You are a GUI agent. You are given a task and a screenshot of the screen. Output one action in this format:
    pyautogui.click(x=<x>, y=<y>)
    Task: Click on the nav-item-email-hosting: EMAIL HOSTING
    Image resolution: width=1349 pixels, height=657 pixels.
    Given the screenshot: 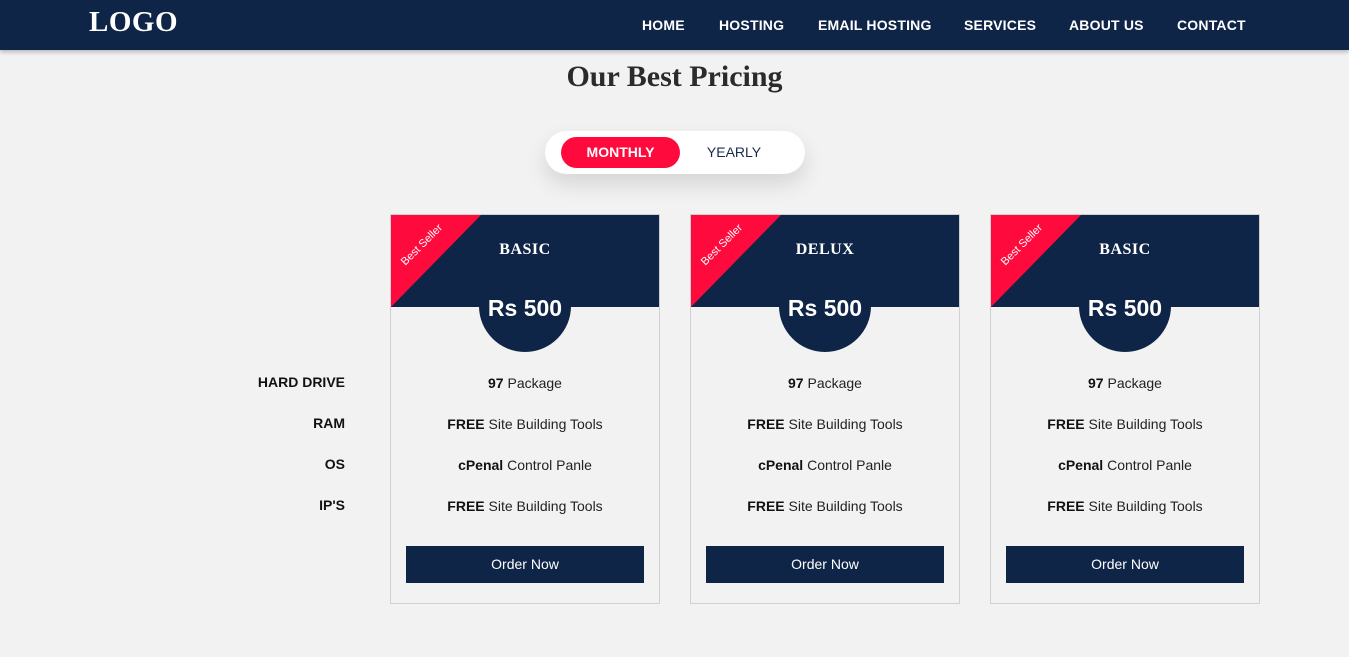 What is the action you would take?
    pyautogui.click(x=875, y=25)
    